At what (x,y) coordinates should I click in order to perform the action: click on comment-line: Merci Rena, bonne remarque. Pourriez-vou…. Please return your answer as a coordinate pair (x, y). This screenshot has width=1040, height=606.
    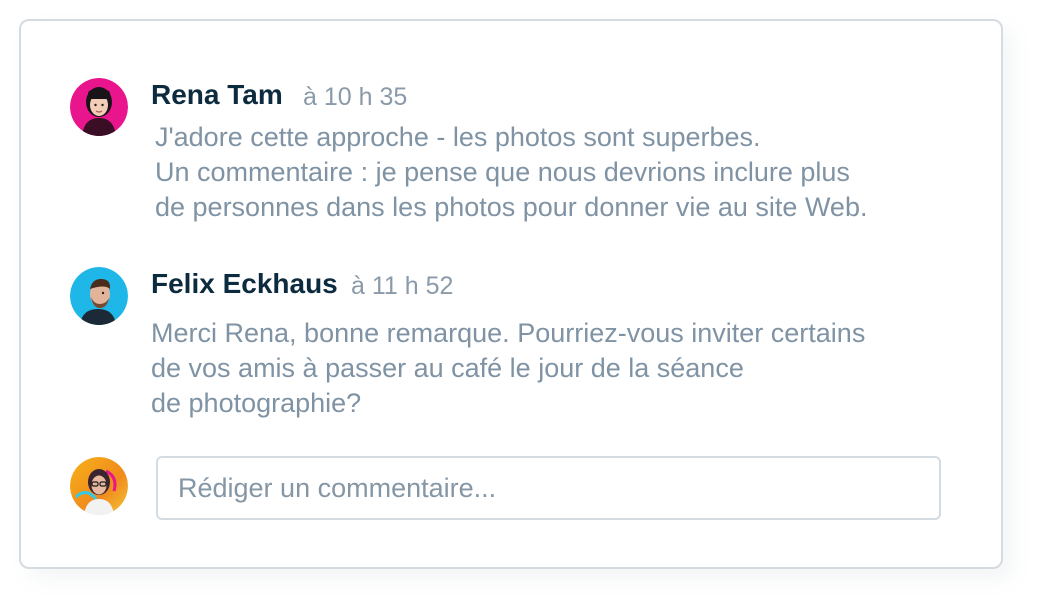
    Looking at the image, I should click on (508, 333).